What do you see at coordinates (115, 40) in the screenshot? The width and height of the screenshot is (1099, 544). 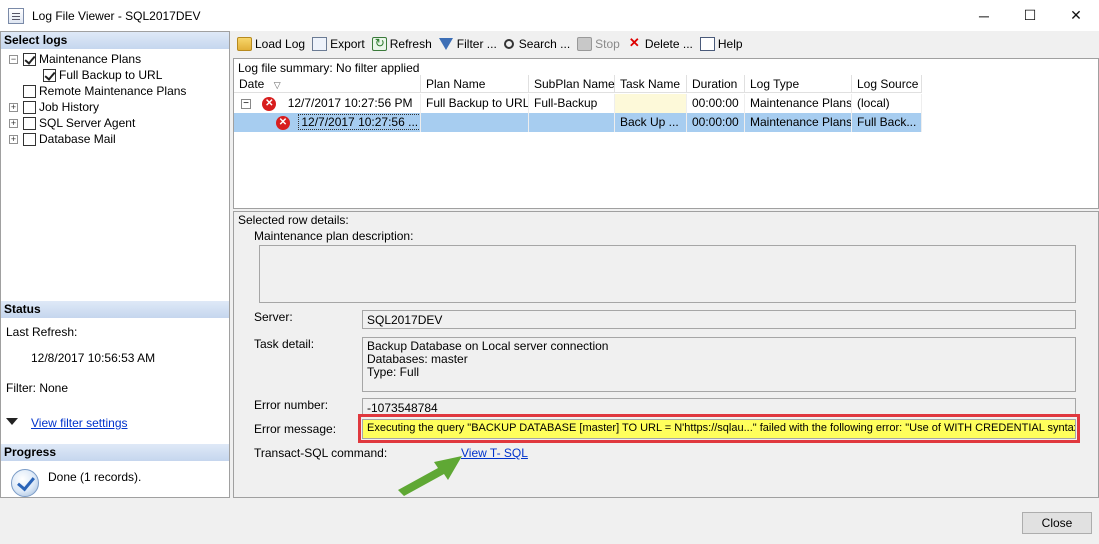 I see `select-logs-header: Select logs` at bounding box center [115, 40].